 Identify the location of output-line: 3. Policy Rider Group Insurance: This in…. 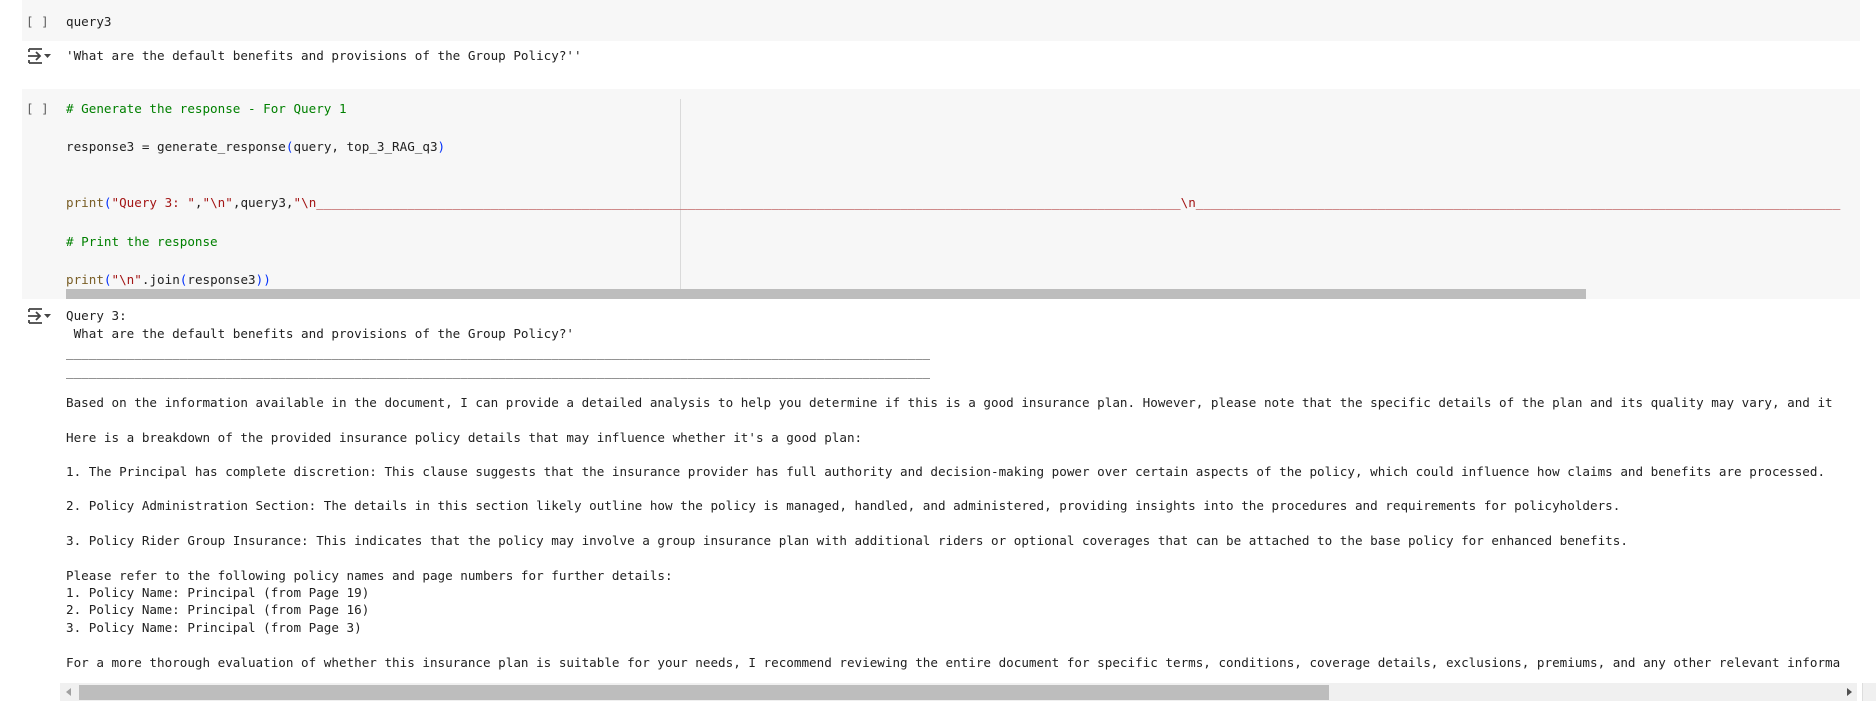
(847, 540).